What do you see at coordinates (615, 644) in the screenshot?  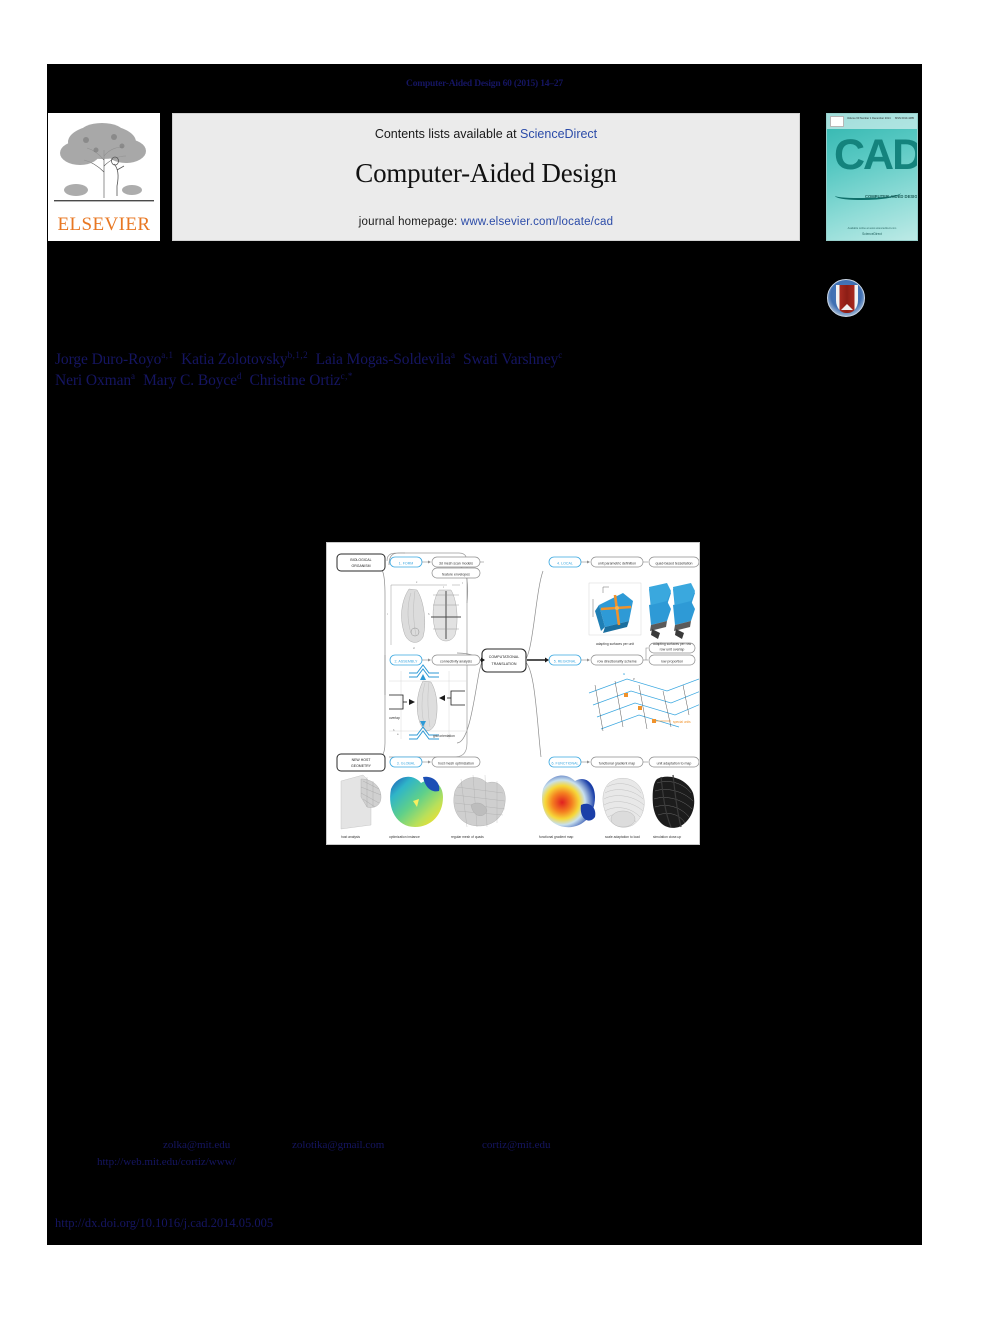 I see `svg-text: adapting surfaces per unit` at bounding box center [615, 644].